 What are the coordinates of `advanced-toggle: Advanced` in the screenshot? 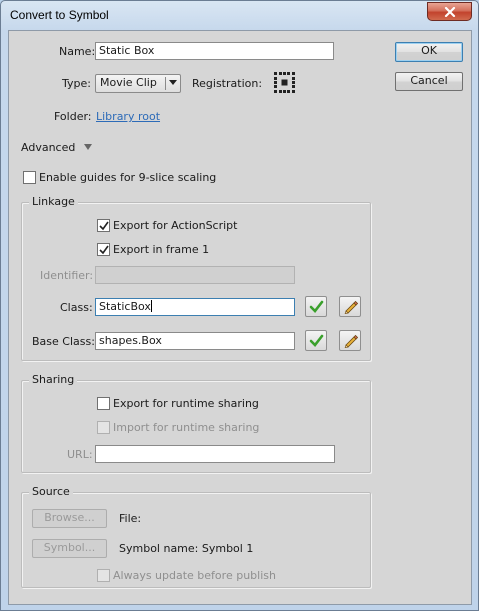 It's located at (56, 147).